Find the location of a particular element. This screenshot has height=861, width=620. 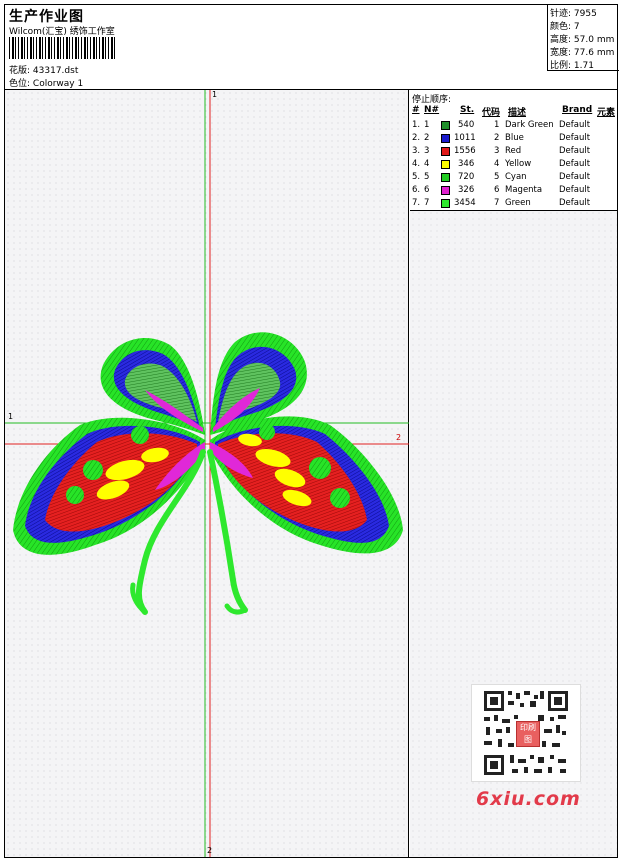

design-value: 43317.dst is located at coordinates (55, 71).